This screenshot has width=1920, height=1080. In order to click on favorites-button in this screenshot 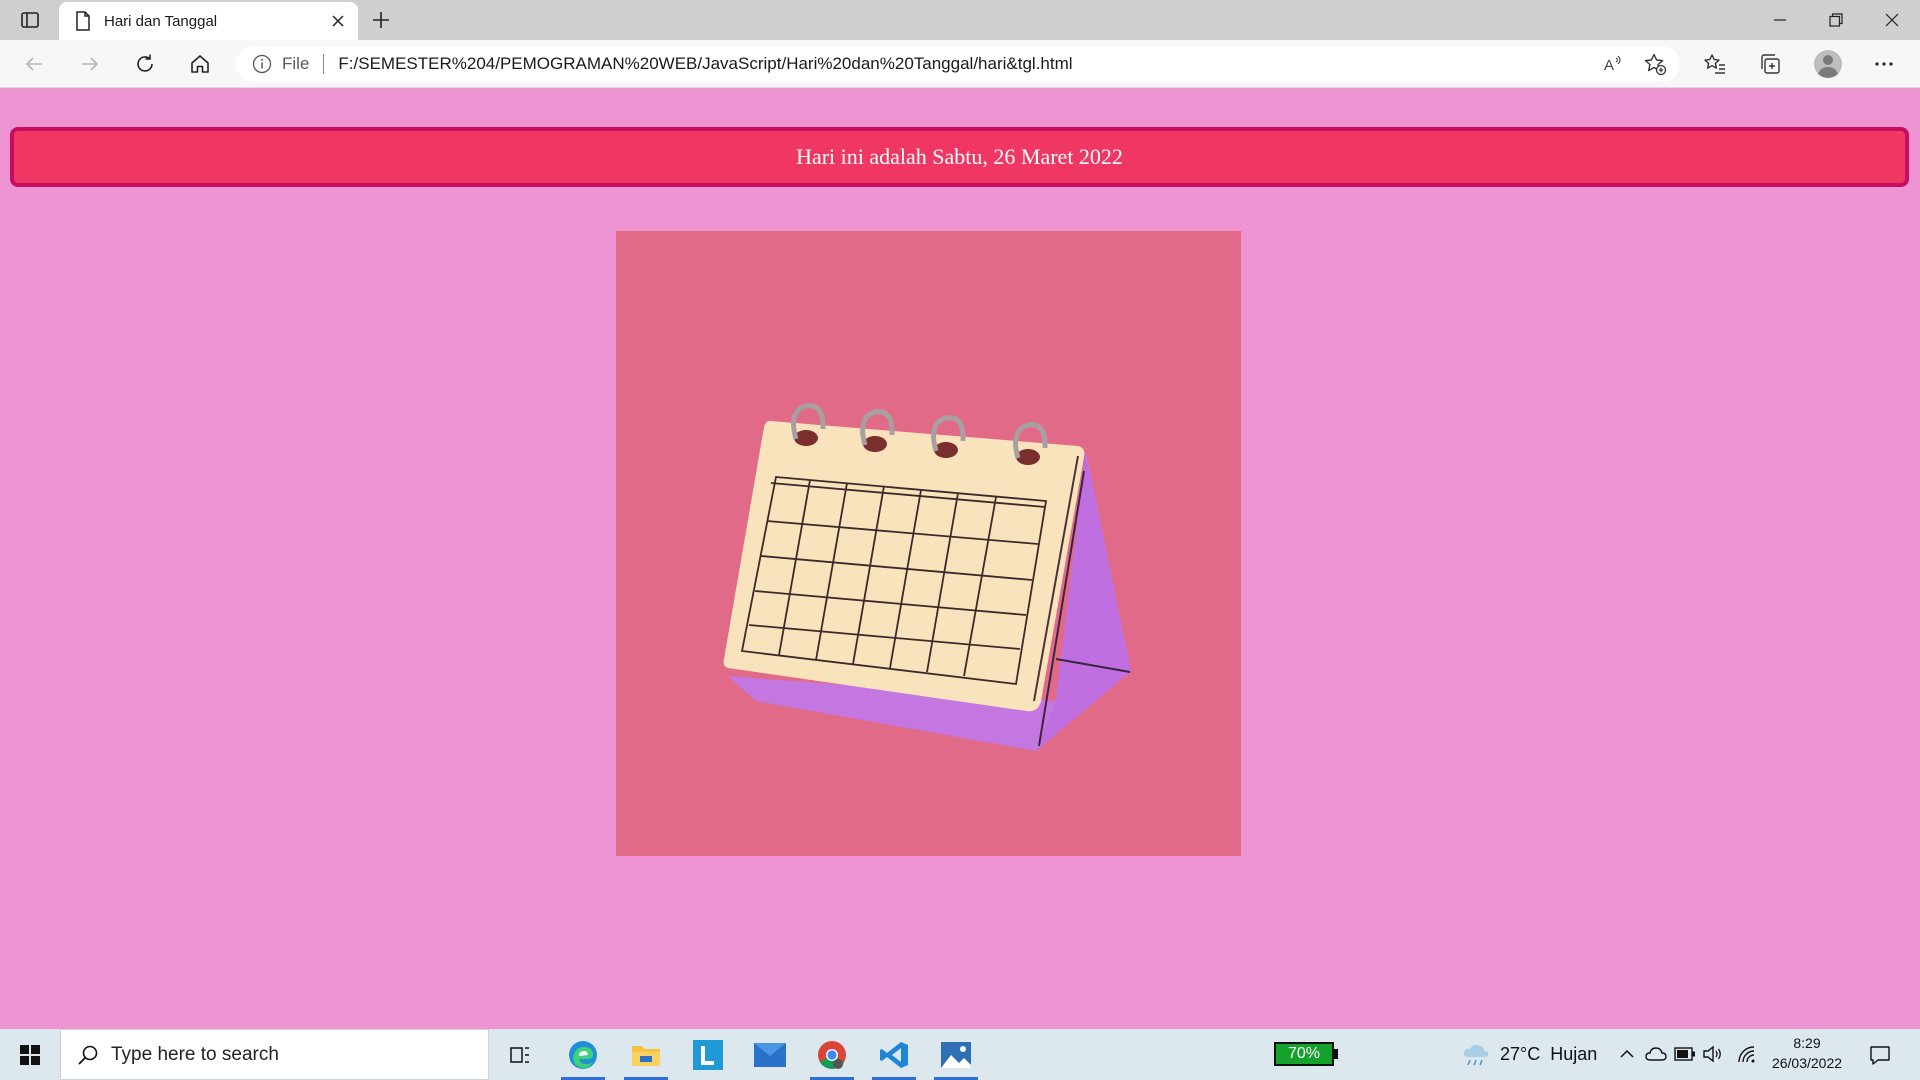, I will do `click(1715, 64)`.